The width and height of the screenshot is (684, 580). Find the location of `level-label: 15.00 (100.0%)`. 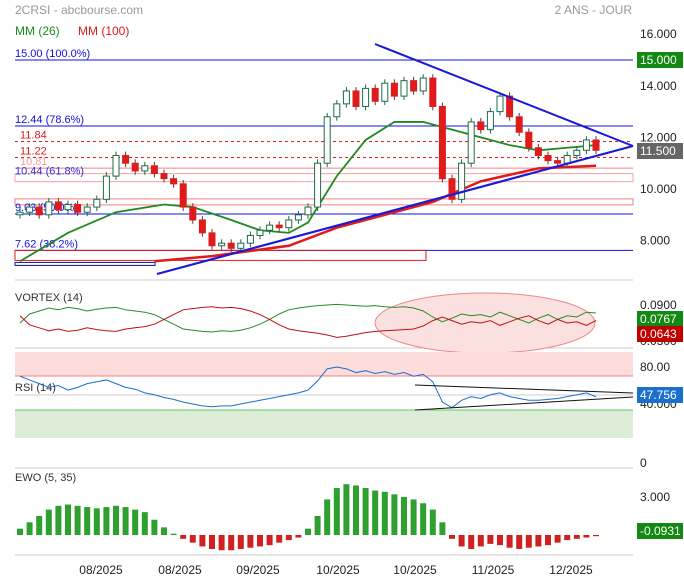

level-label: 15.00 (100.0%) is located at coordinates (52, 54).